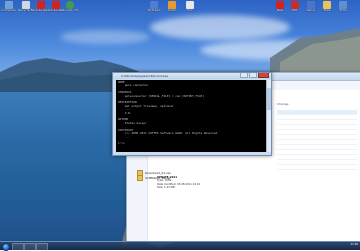 This screenshot has width=360, height=251. I want to click on file-rows, so click(317, 140).